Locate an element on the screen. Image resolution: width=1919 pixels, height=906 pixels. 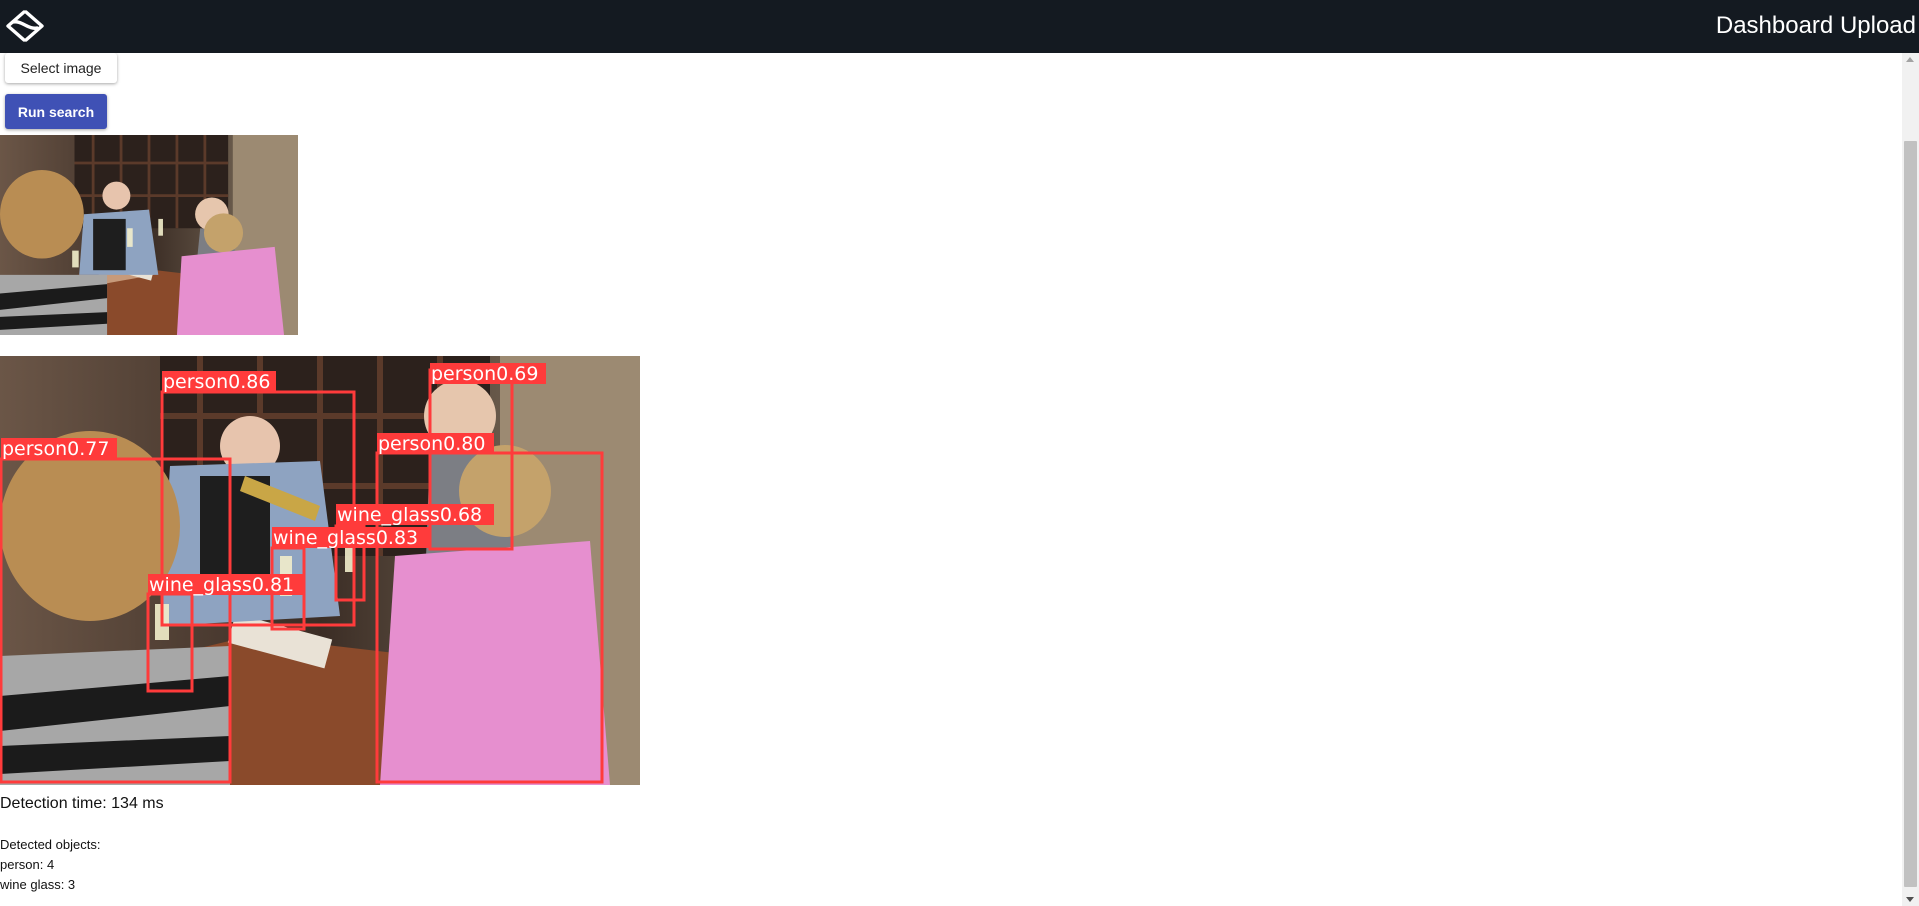
detected-count-item: wine glass: 3 is located at coordinates (38, 884).